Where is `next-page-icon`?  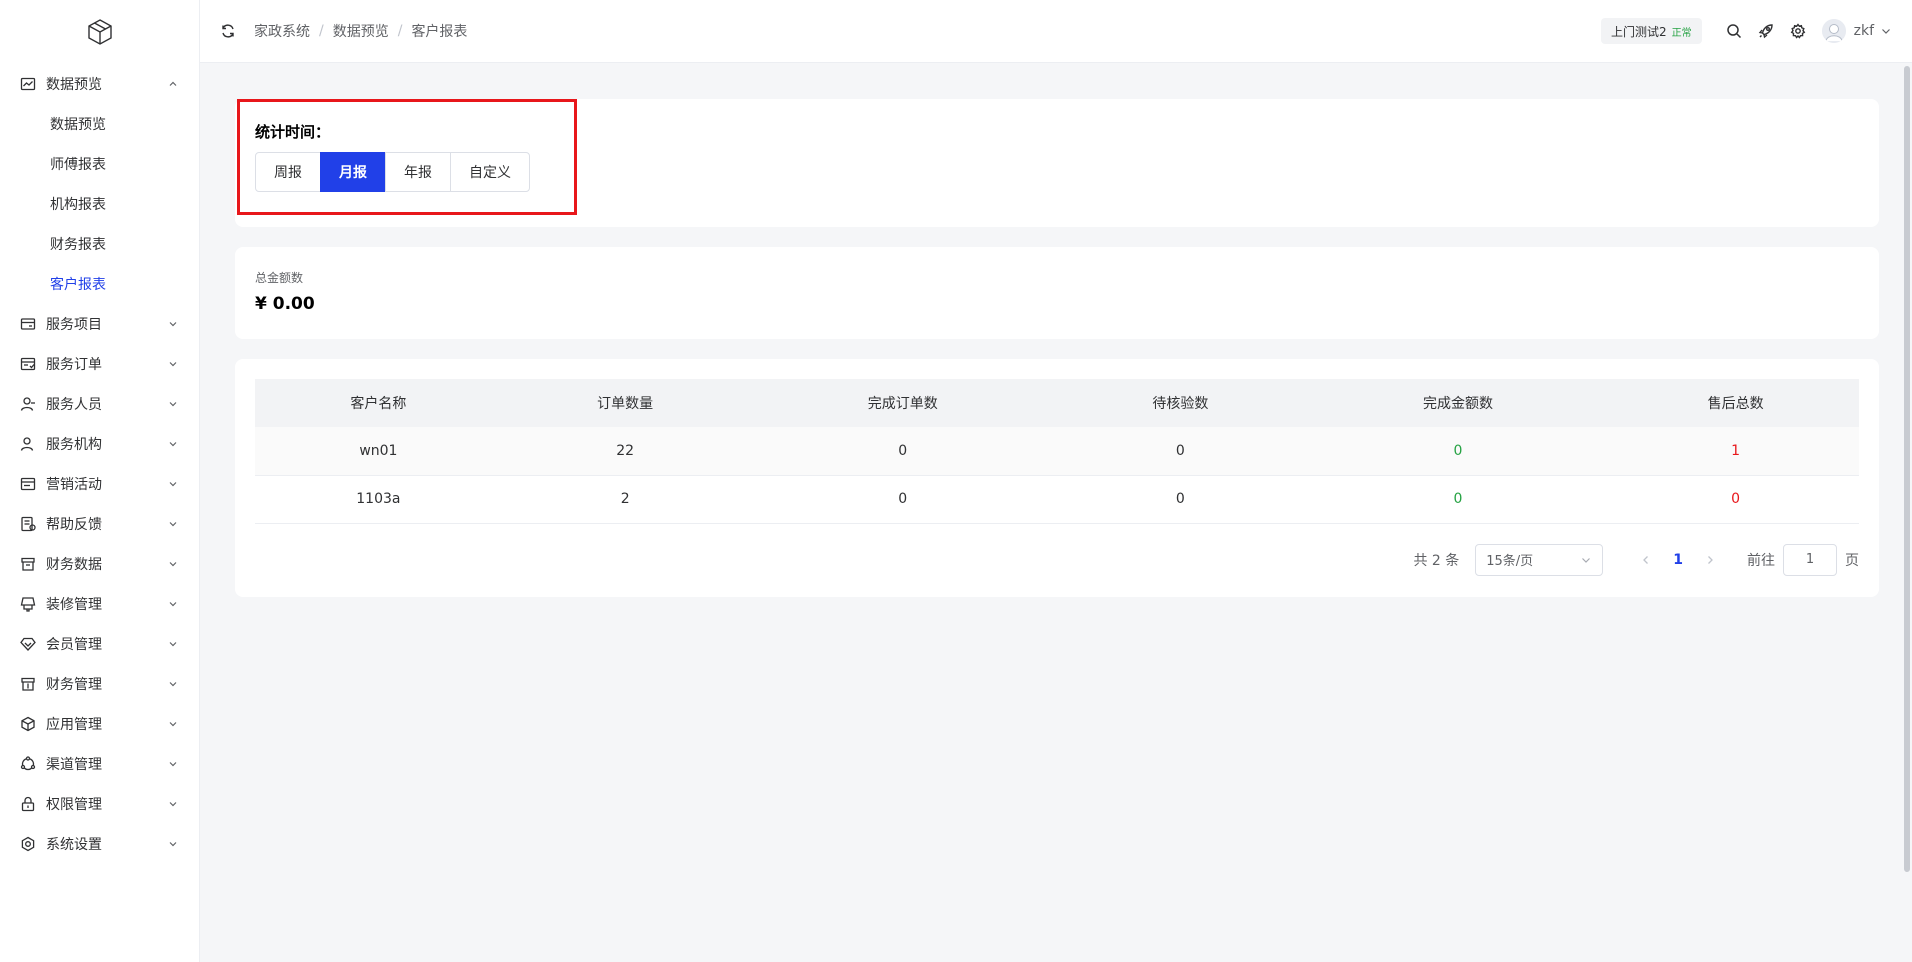 next-page-icon is located at coordinates (1710, 560).